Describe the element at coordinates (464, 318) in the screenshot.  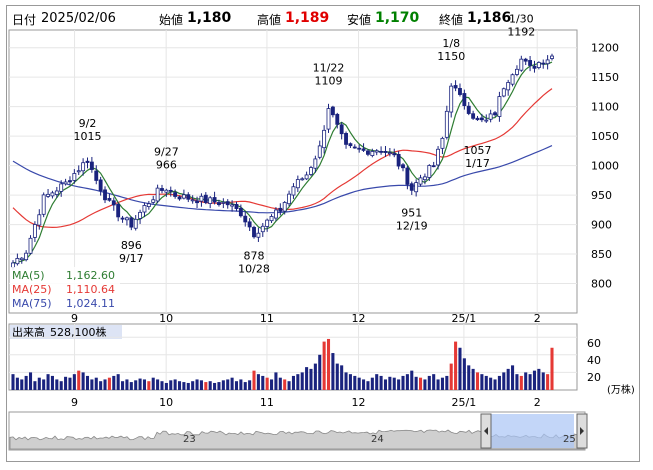
I see `price-x-tick-4: 25/1` at that location.